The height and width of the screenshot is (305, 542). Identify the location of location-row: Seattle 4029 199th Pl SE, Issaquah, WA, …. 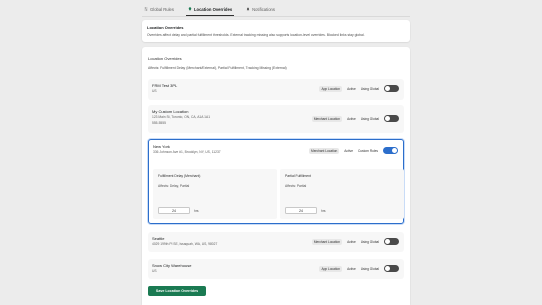
(276, 242).